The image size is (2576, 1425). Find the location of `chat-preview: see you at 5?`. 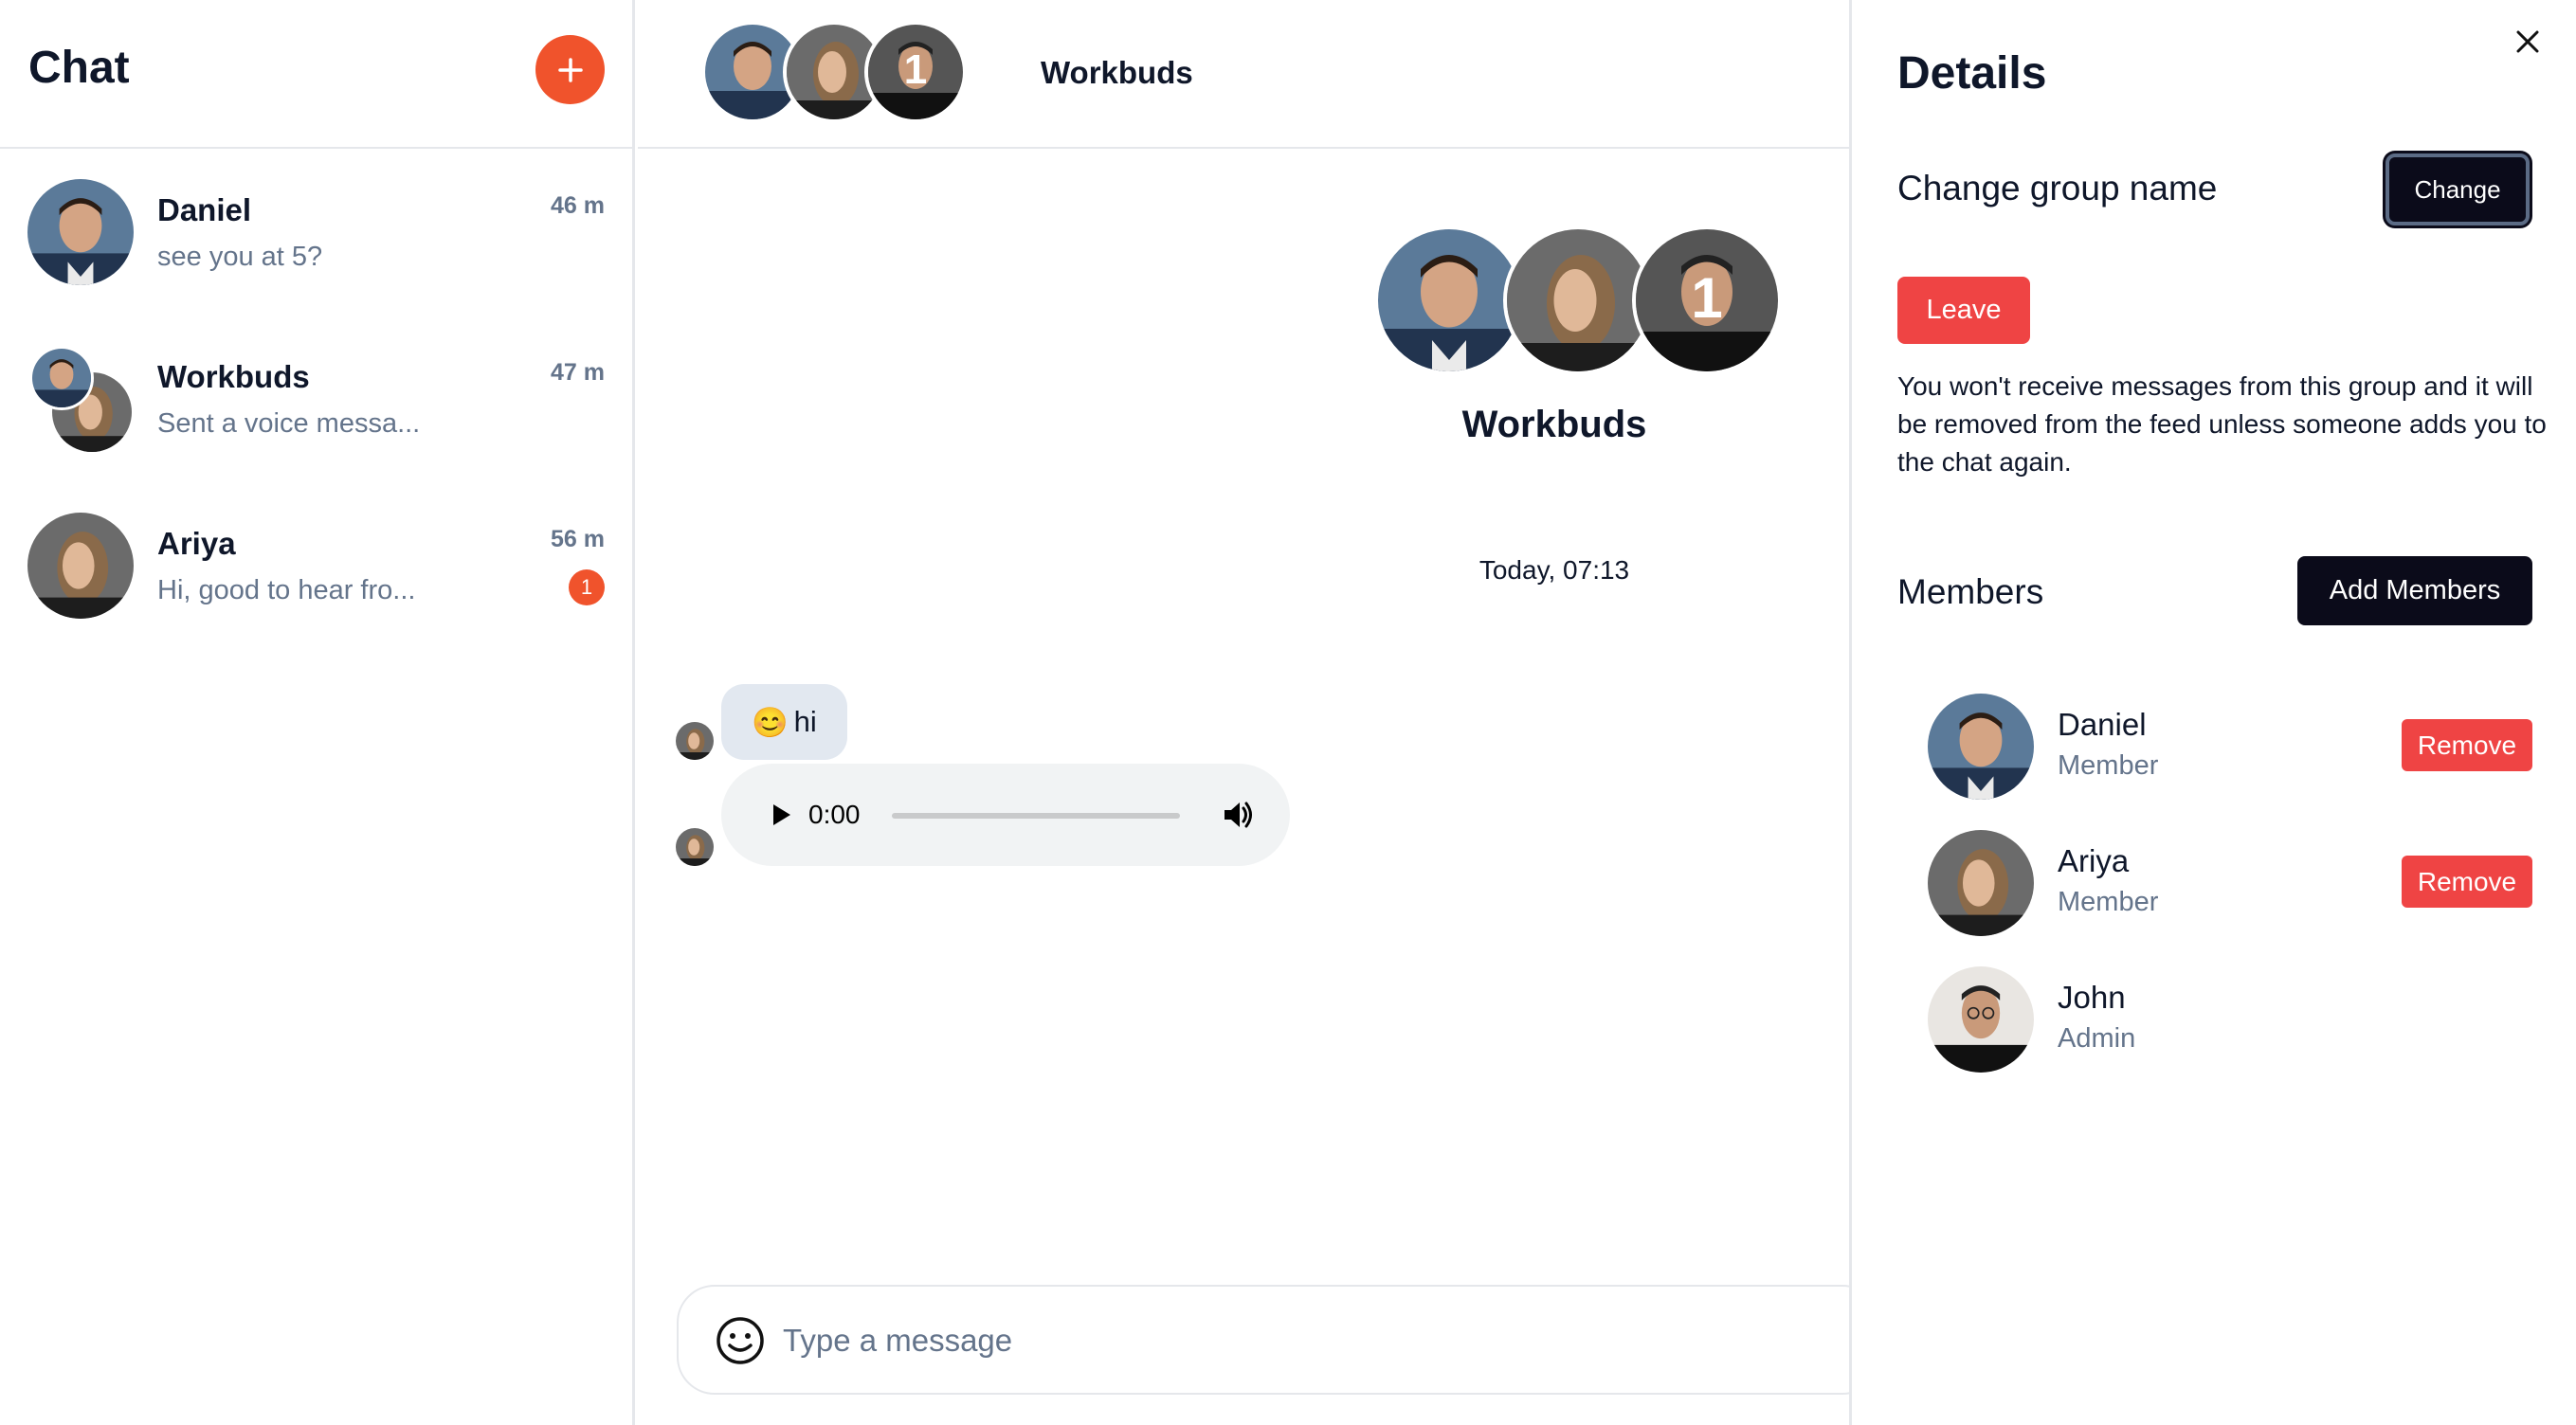

chat-preview: see you at 5? is located at coordinates (240, 257).